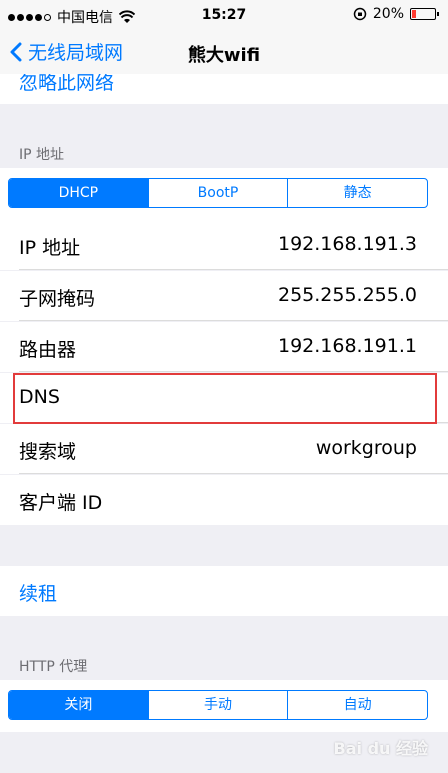 The height and width of the screenshot is (773, 448). Describe the element at coordinates (224, 16) in the screenshot. I see `status-bar: 中国电信 15:27 20%` at that location.